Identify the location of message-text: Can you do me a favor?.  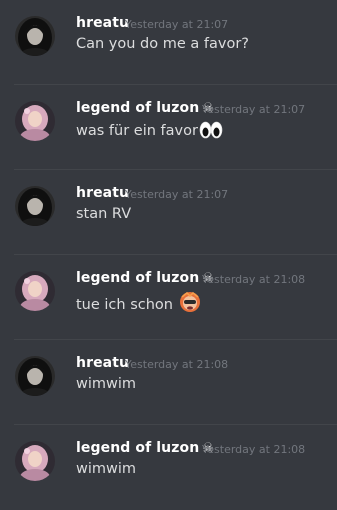
(162, 44).